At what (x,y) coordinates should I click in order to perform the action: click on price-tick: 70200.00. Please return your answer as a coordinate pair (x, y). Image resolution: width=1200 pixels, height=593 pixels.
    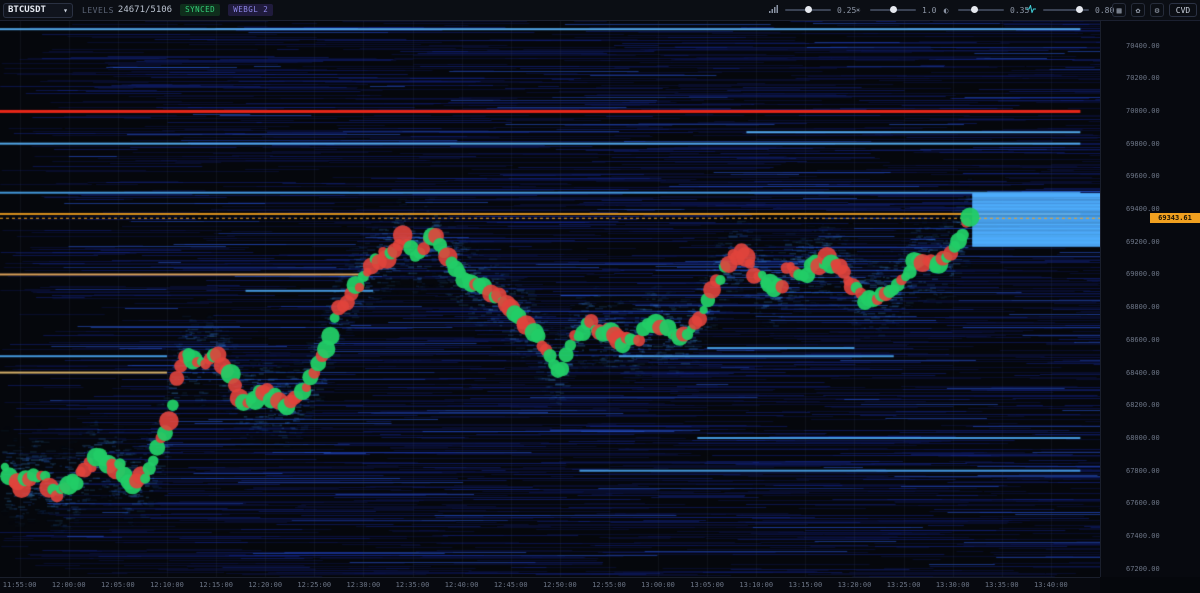
    Looking at the image, I should click on (1143, 78).